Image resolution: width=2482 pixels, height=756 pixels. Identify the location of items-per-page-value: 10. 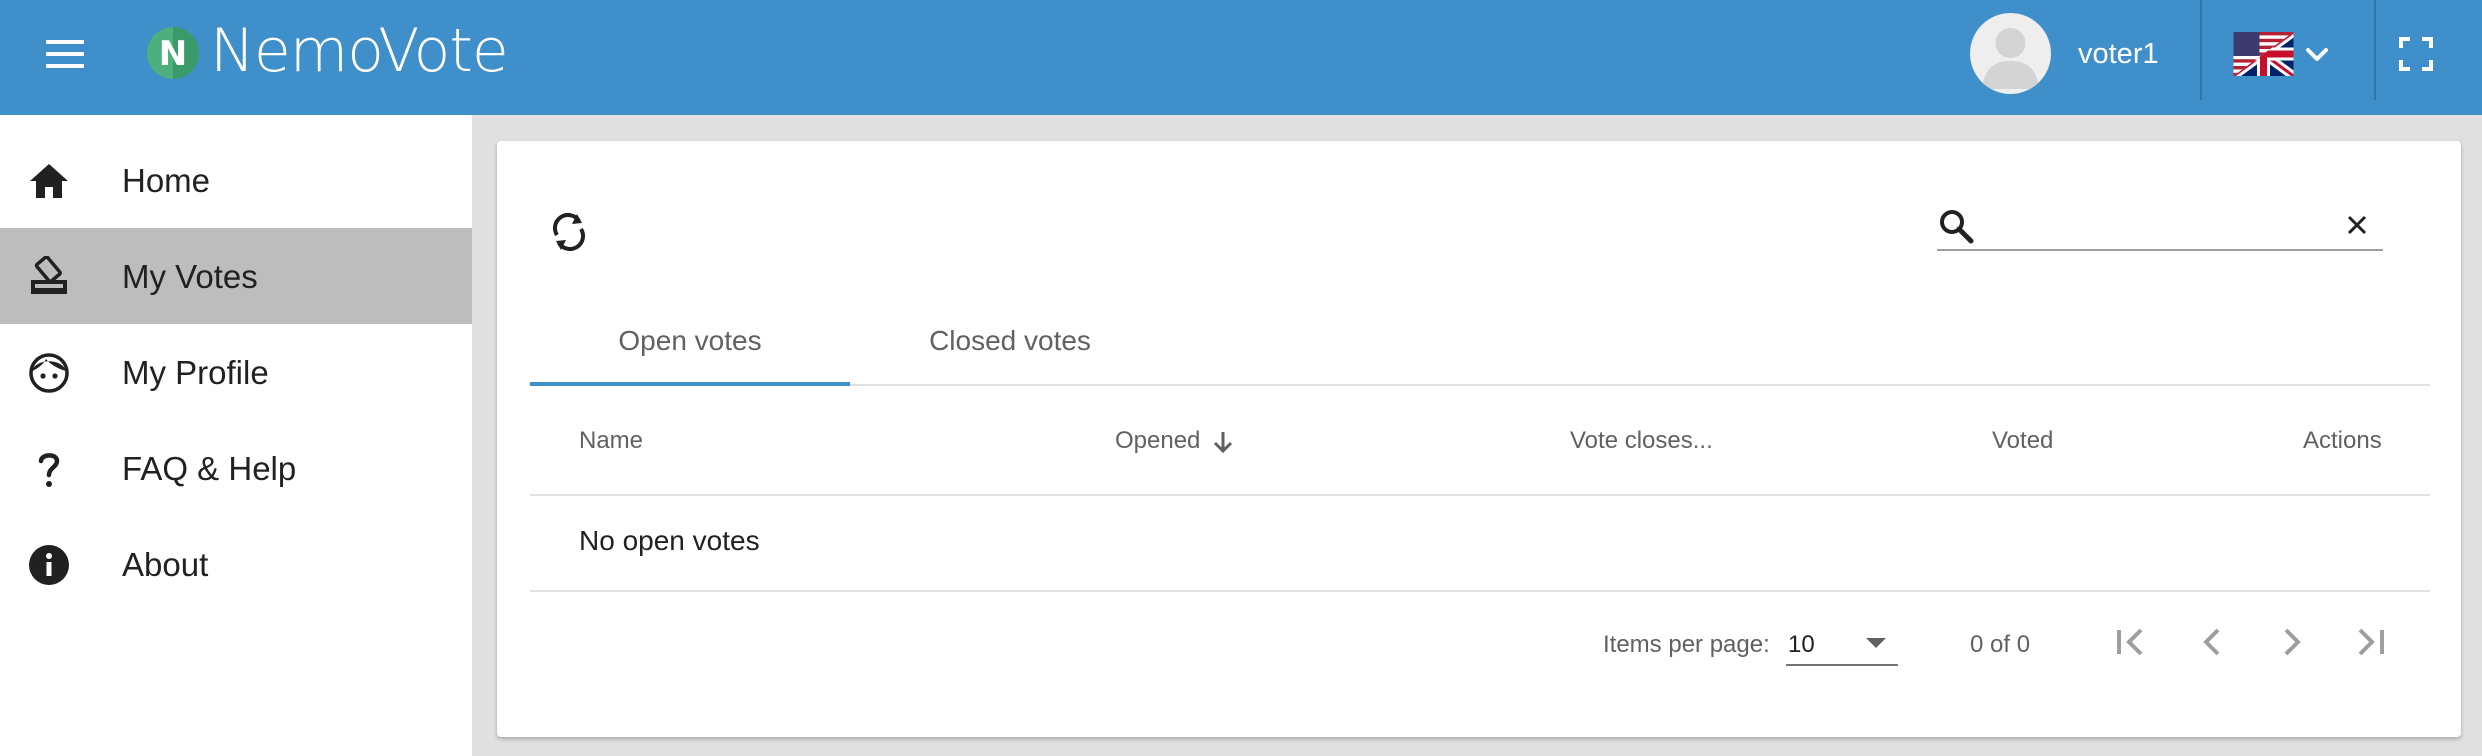
(1801, 644).